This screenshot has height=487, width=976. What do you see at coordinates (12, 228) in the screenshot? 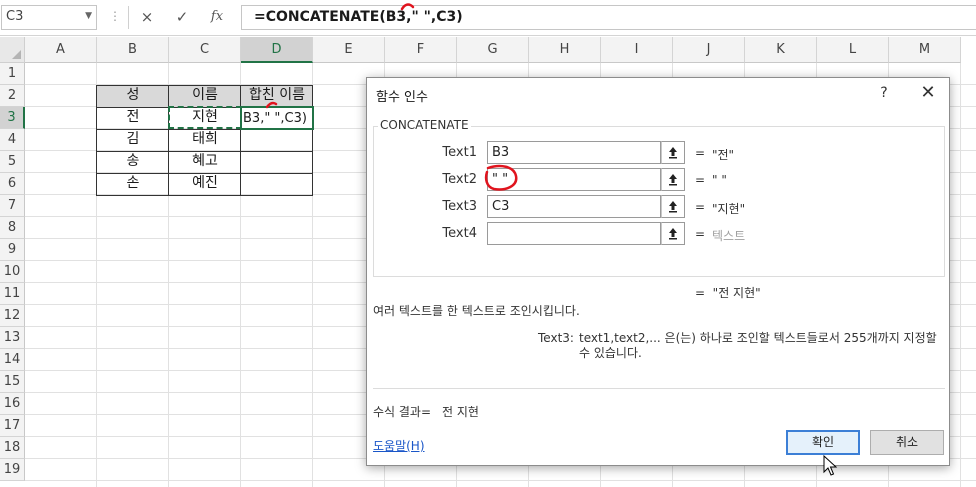
I see `row-header-8: 8` at bounding box center [12, 228].